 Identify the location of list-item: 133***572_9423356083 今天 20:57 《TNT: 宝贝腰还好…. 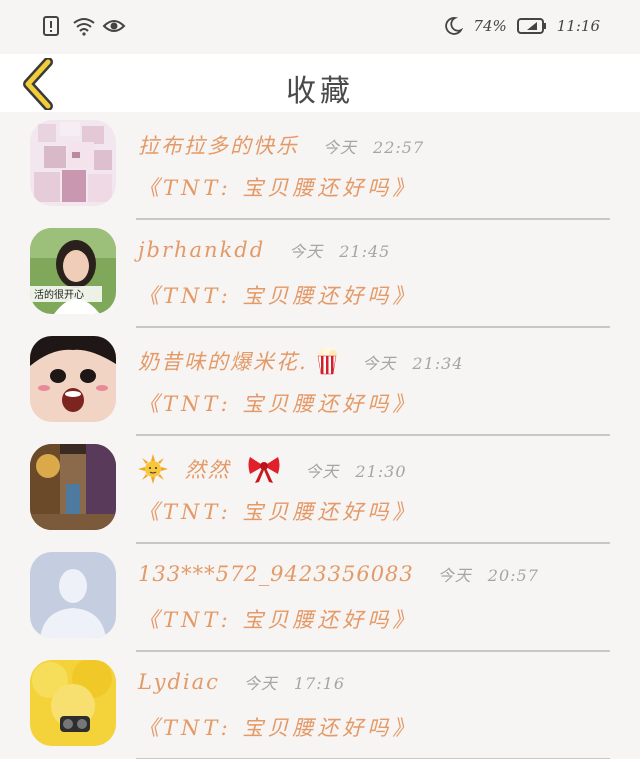
(320, 598).